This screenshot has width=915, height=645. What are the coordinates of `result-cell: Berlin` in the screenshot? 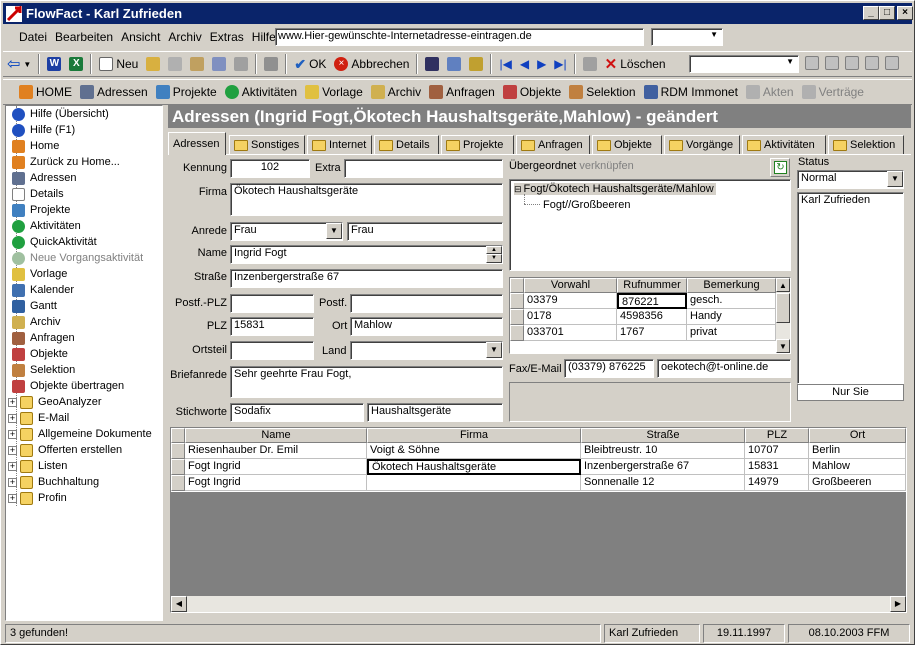 It's located at (857, 451).